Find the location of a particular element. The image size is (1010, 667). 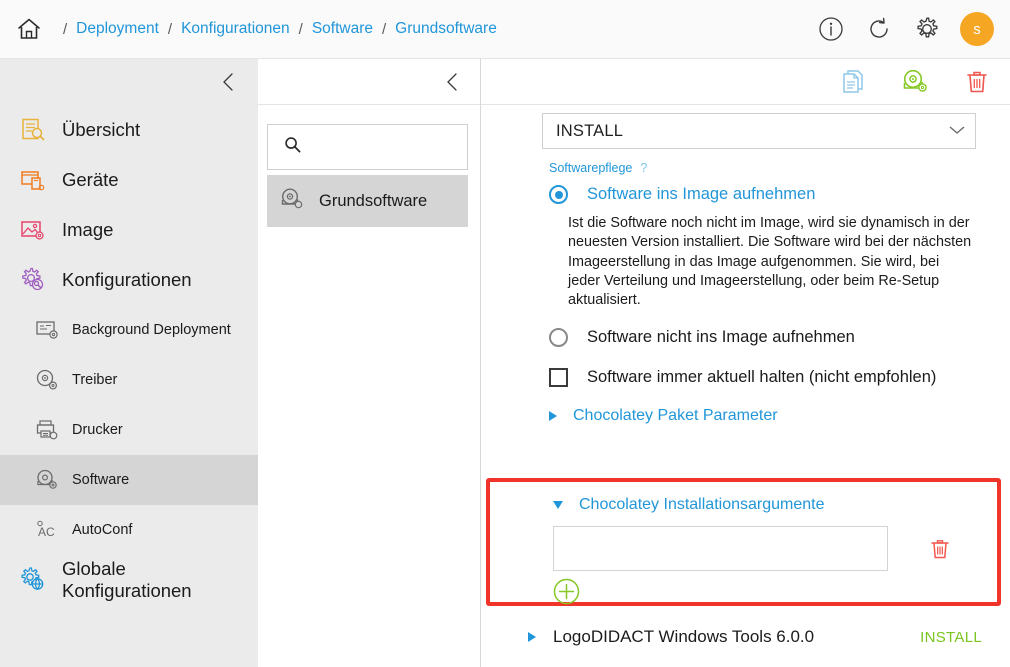

list-item-label: Grundsoftware is located at coordinates (373, 200).